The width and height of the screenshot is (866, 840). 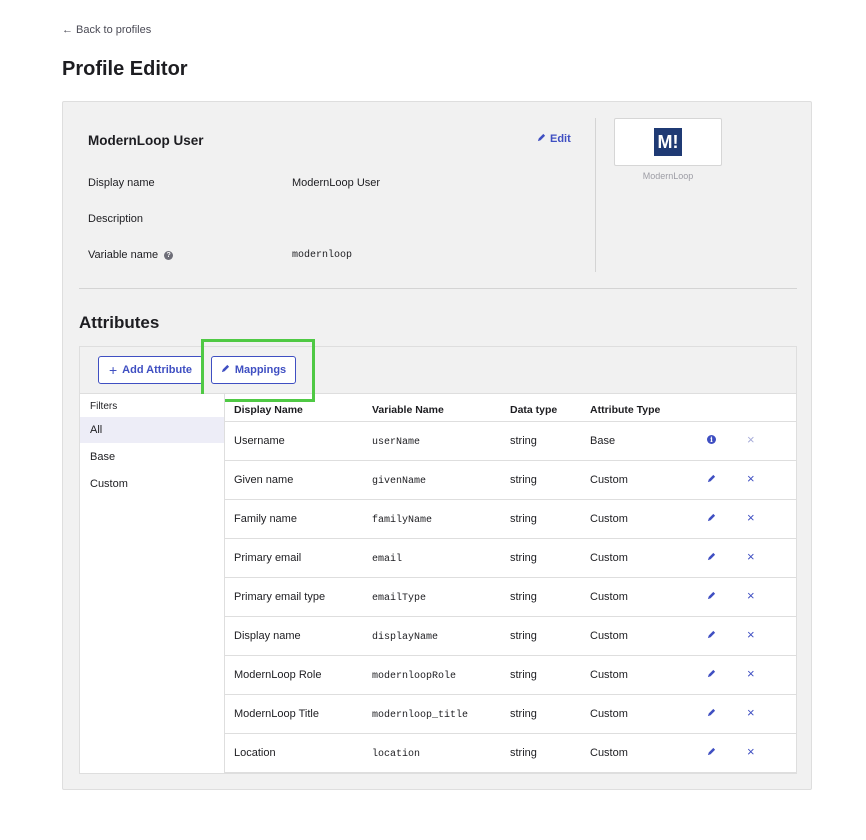 What do you see at coordinates (595, 195) in the screenshot?
I see `vertical-divider` at bounding box center [595, 195].